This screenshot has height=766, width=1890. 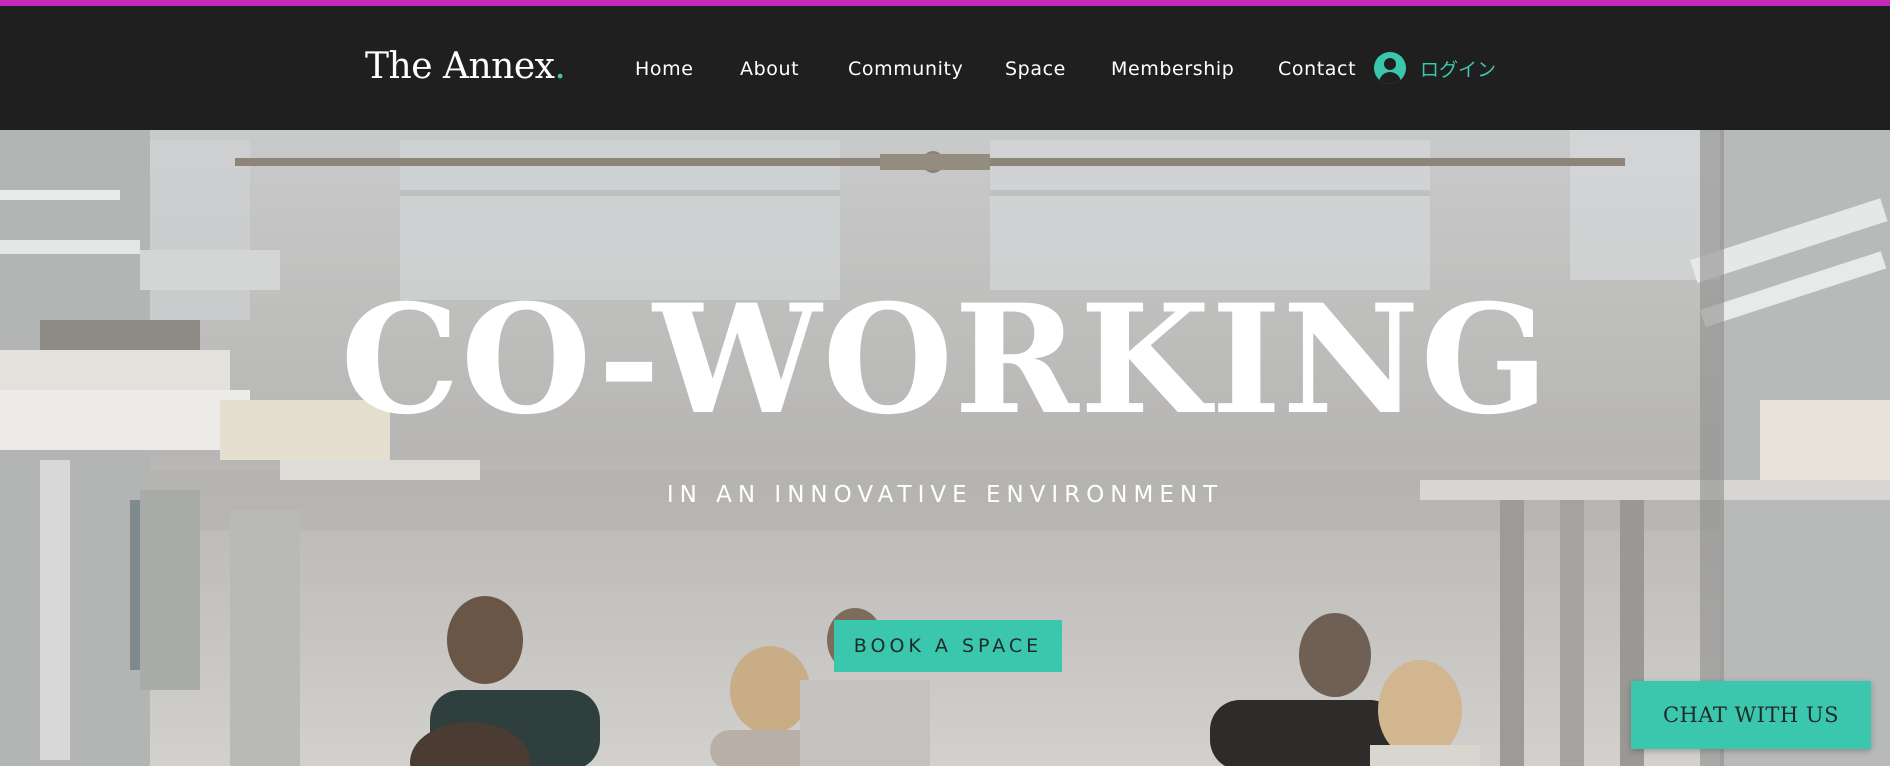 What do you see at coordinates (460, 66) in the screenshot?
I see `logo-text: The Annex` at bounding box center [460, 66].